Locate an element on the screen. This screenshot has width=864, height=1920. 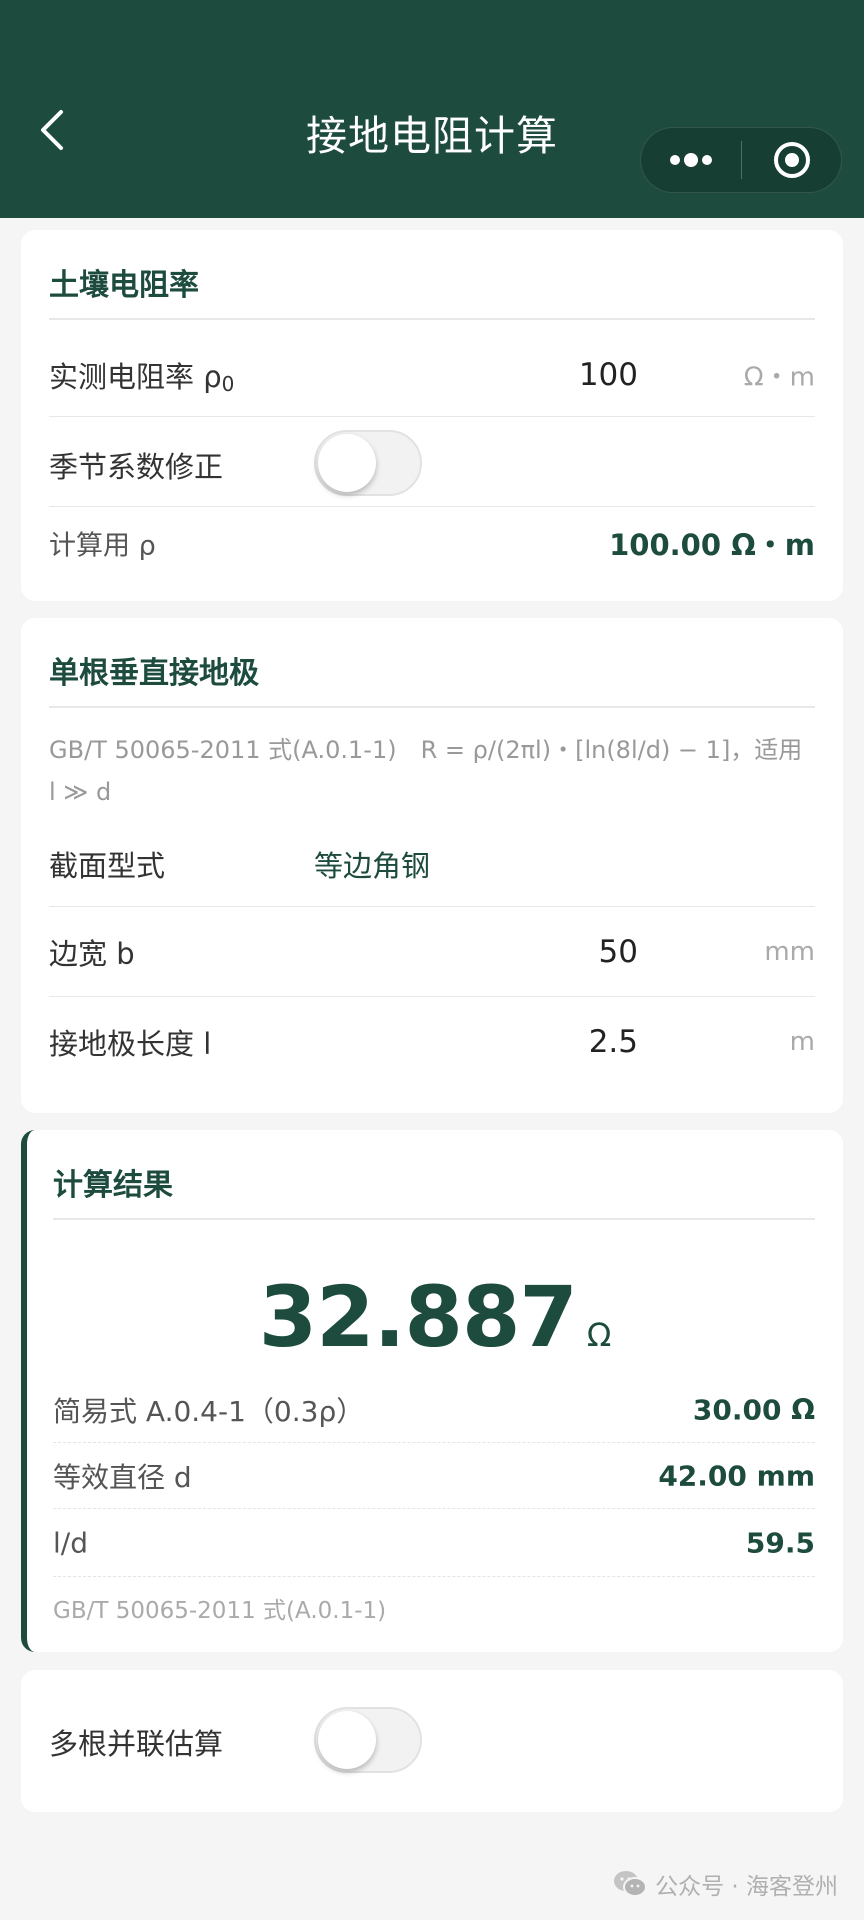
length-diameter-ratio-label: l/d is located at coordinates (70, 1543).